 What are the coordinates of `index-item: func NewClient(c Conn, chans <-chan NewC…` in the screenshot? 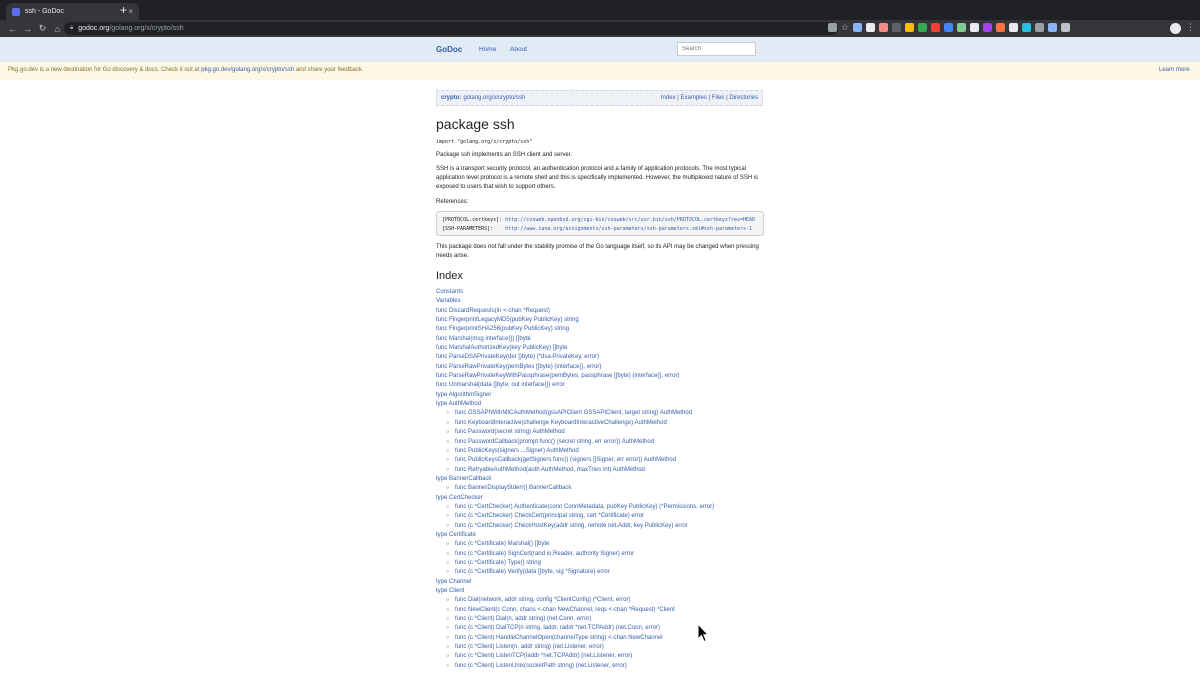 It's located at (606, 611).